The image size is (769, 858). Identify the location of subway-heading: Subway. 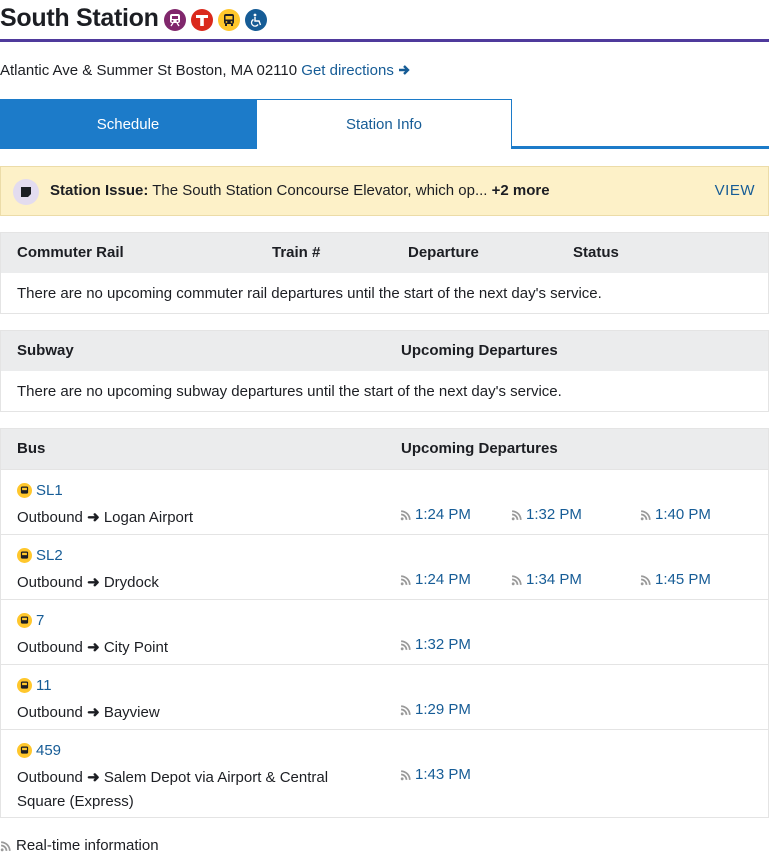
(45, 350).